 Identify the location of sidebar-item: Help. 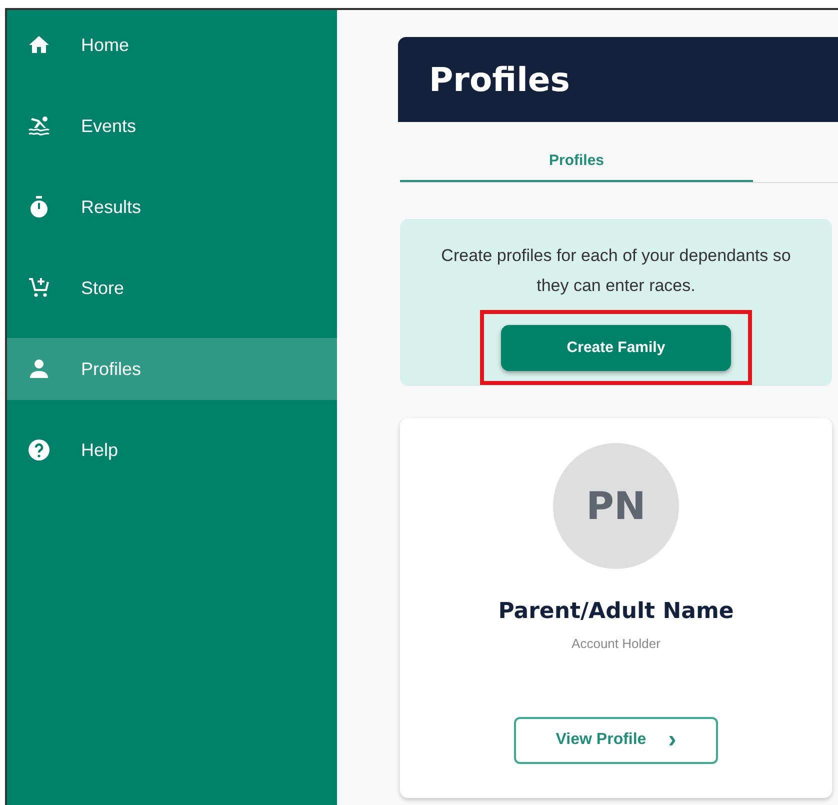
(172, 450).